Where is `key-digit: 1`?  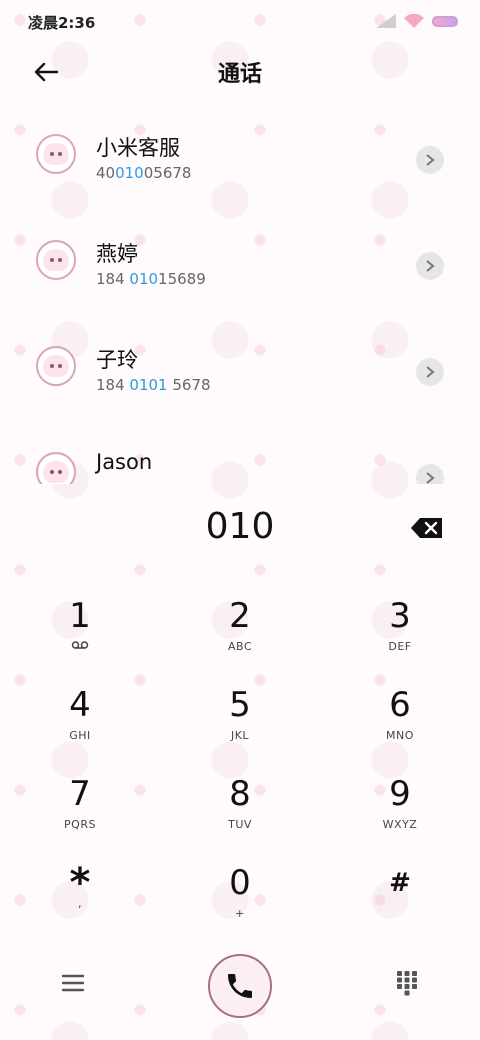
key-digit: 1 is located at coordinates (80, 616).